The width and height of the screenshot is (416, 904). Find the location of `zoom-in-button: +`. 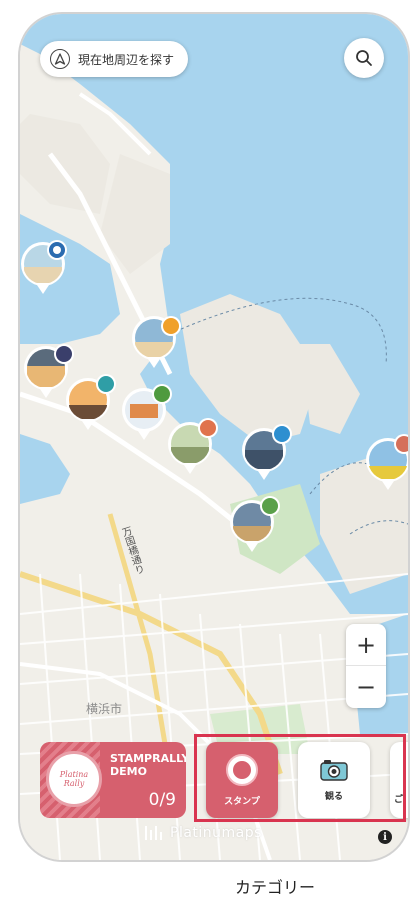

zoom-in-button: + is located at coordinates (366, 645).